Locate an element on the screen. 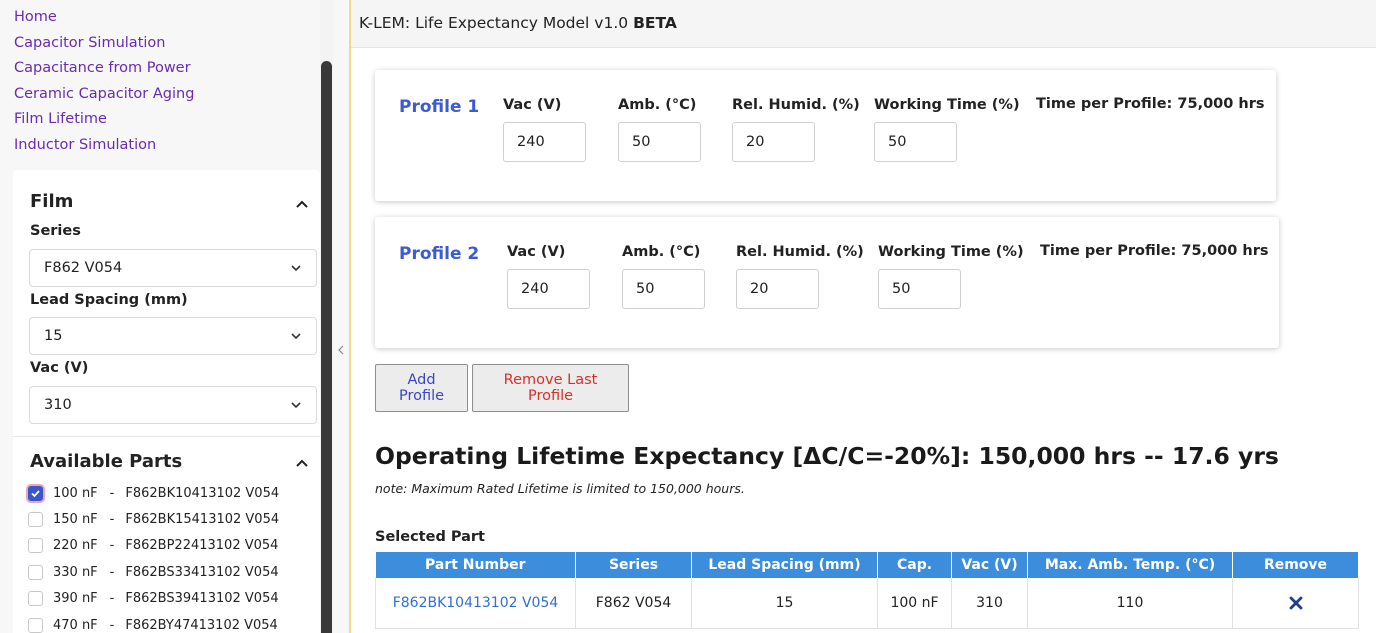 The image size is (1376, 633). nav-link-inductor-simulation: Inductor Simulation is located at coordinates (104, 146).